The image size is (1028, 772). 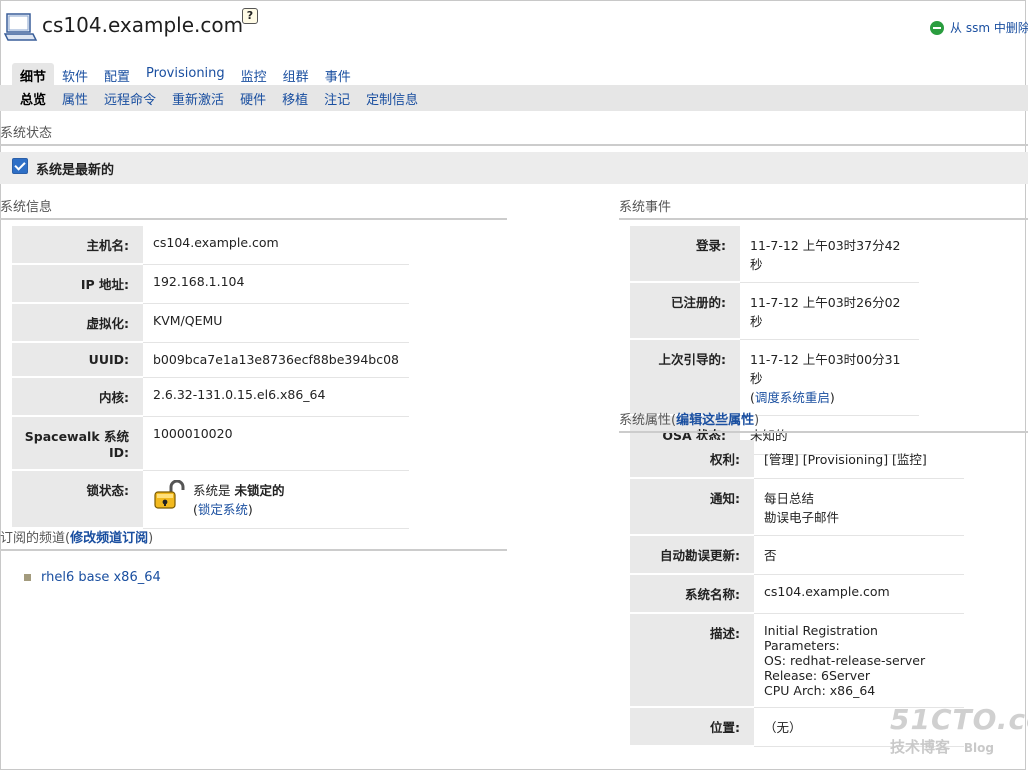 I want to click on description-line: OS: redhat-release-server, so click(x=845, y=660).